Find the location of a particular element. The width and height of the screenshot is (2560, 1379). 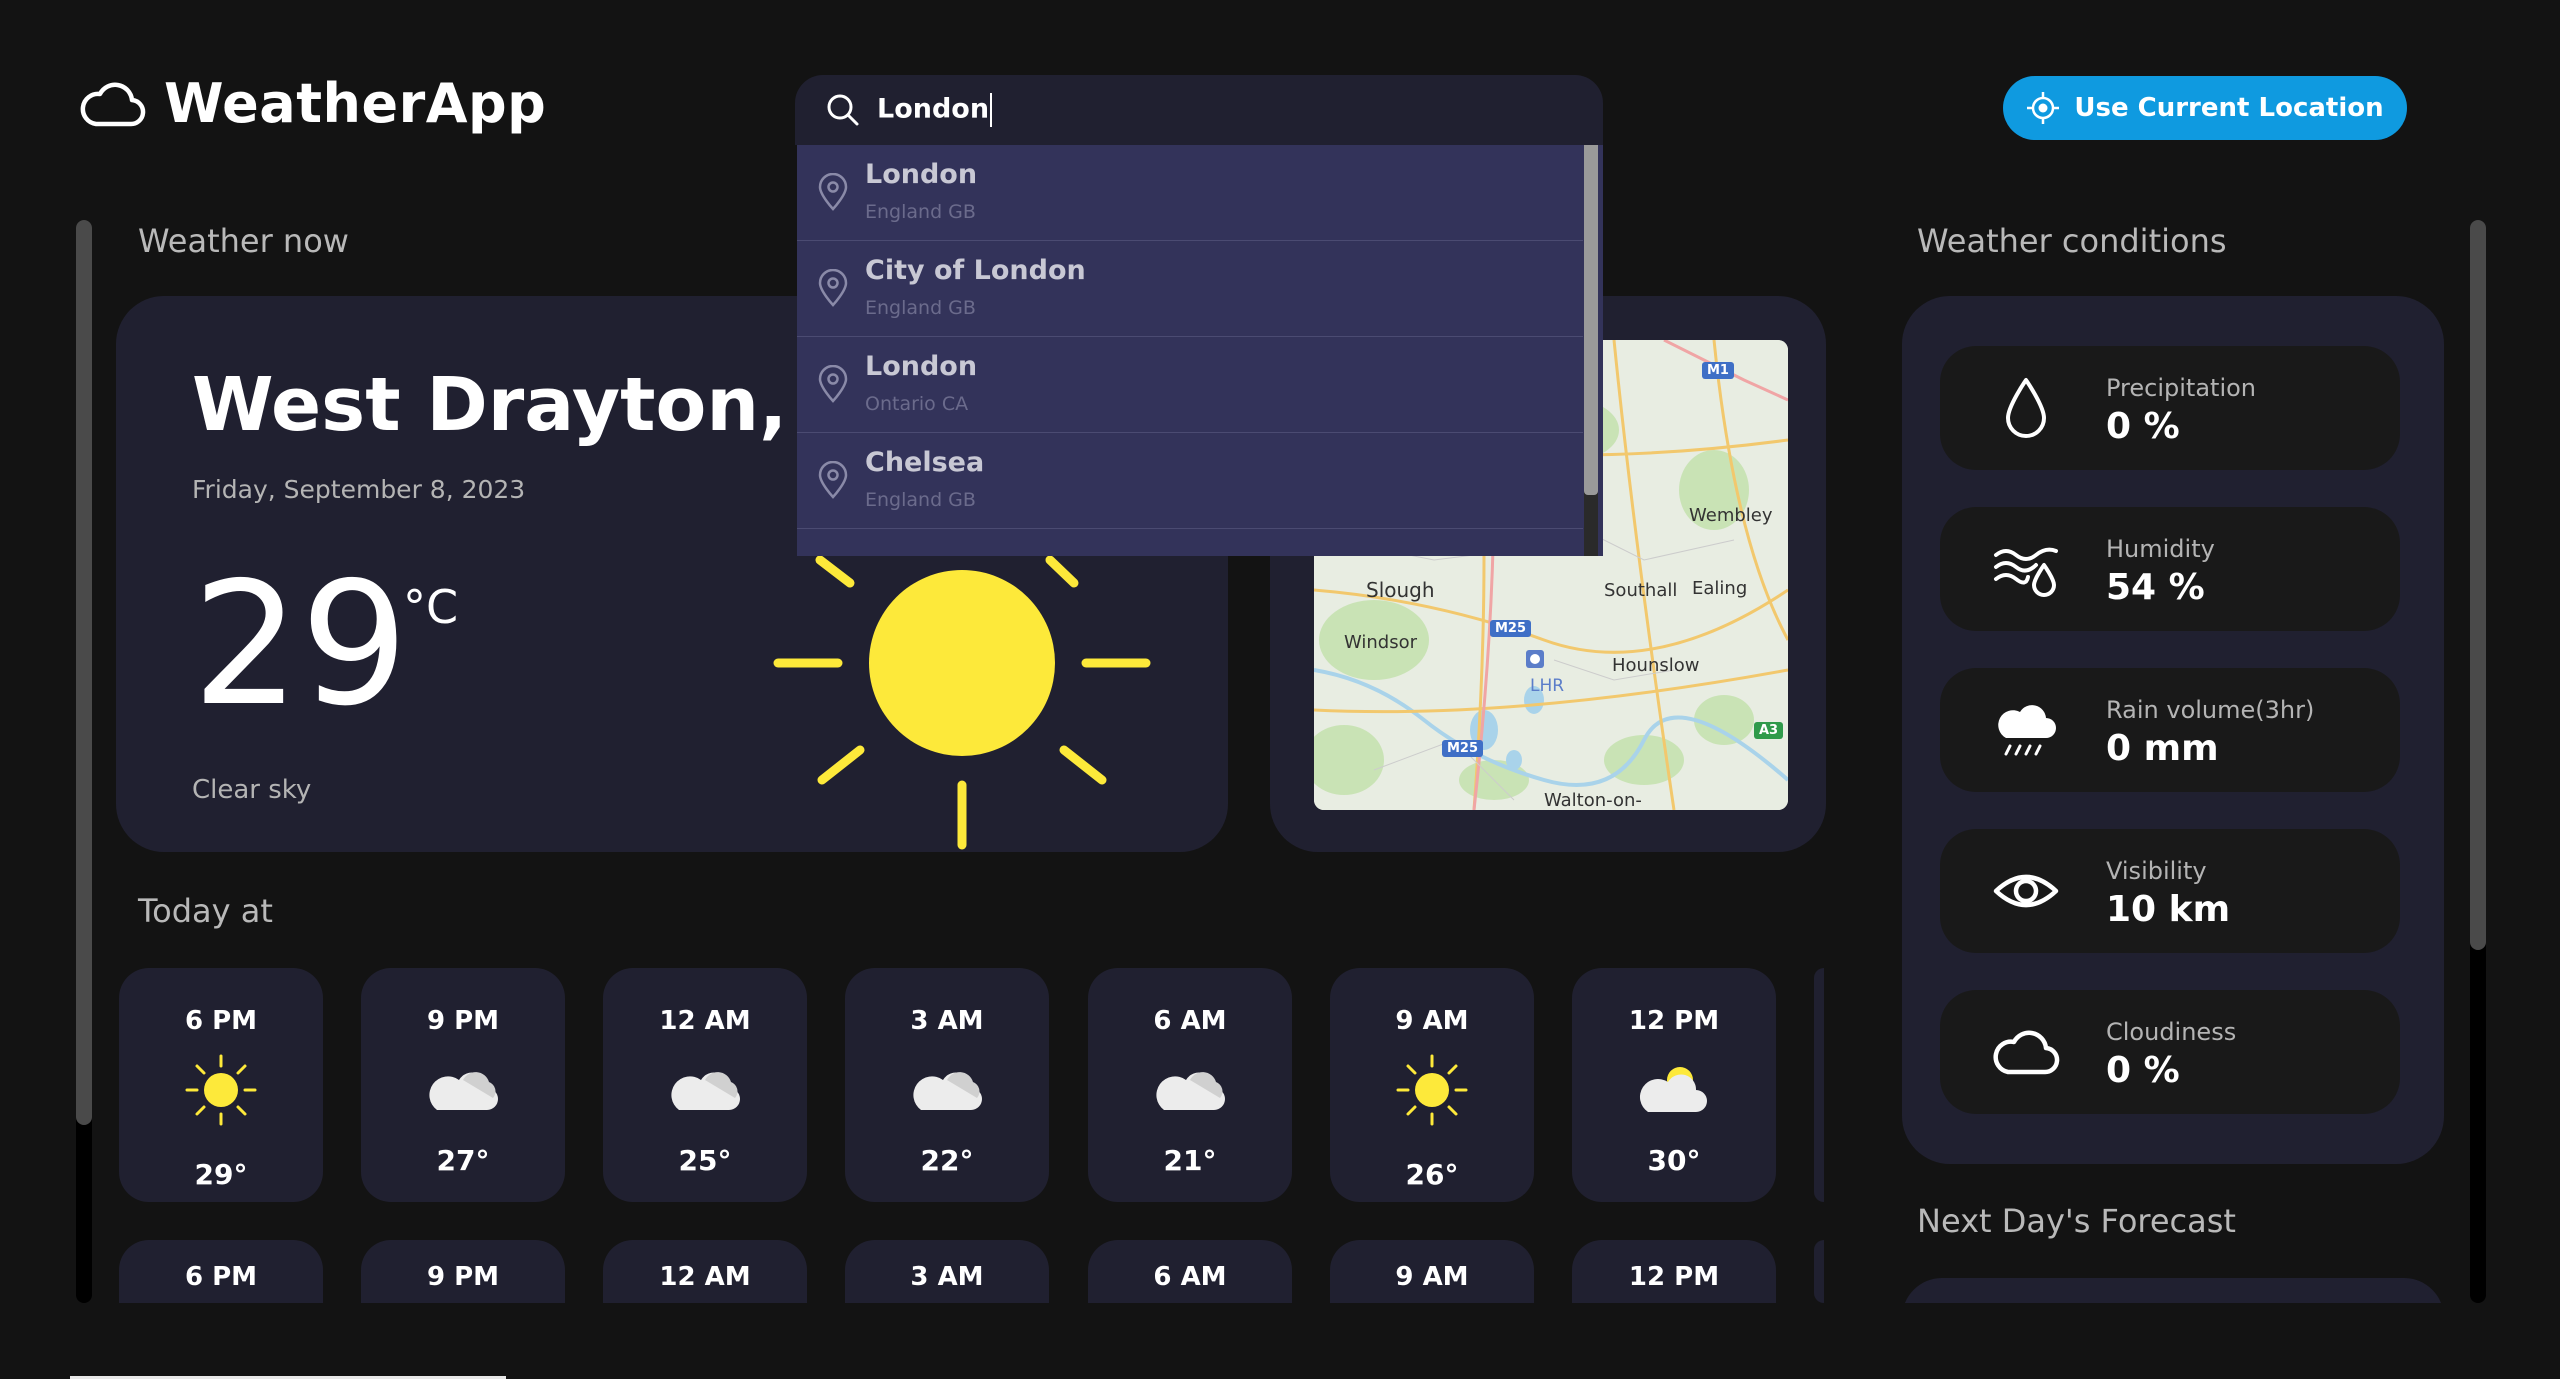

search-field: London is located at coordinates (1199, 110).